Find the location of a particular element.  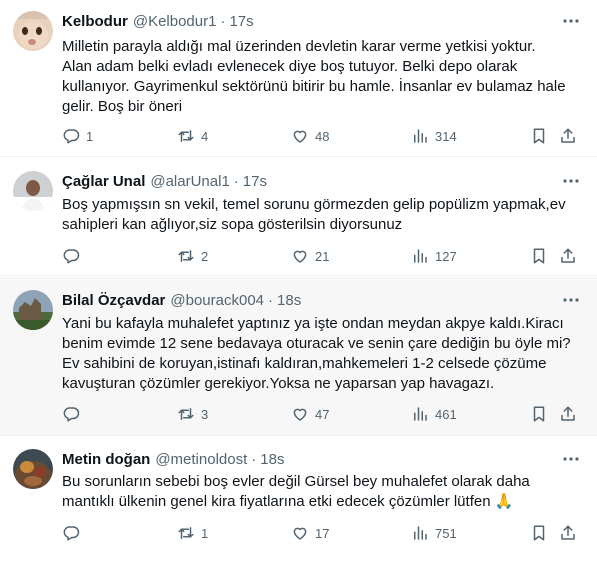

tweet-header: Bilal Özçavdar @bourack004 · 18s is located at coordinates (181, 300).